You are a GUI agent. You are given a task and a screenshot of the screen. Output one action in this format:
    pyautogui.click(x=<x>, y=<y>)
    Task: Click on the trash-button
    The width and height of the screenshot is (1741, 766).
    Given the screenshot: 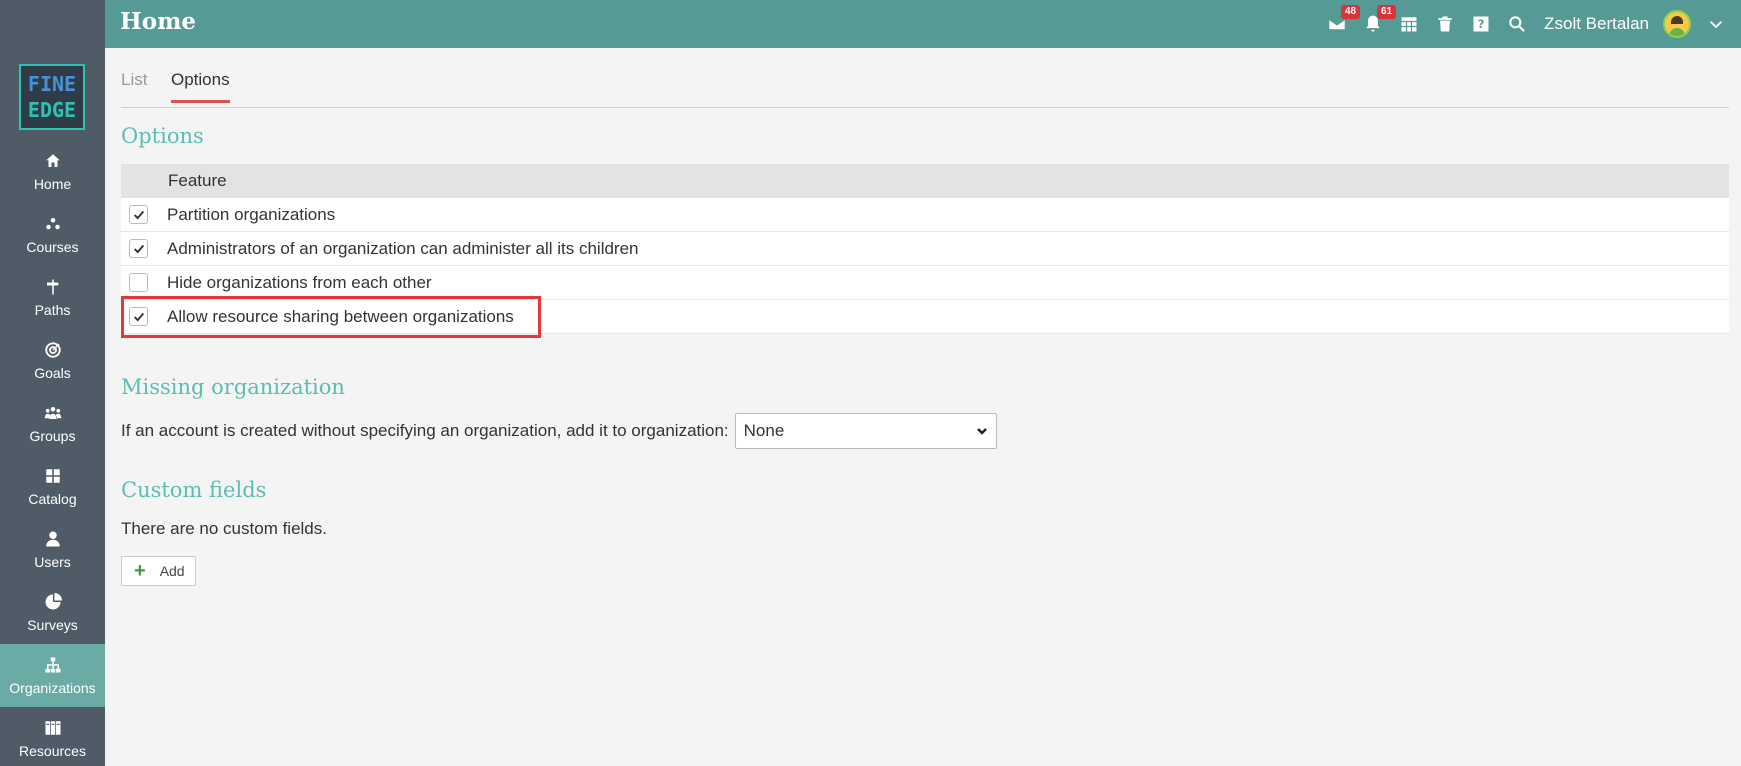 What is the action you would take?
    pyautogui.click(x=1445, y=24)
    